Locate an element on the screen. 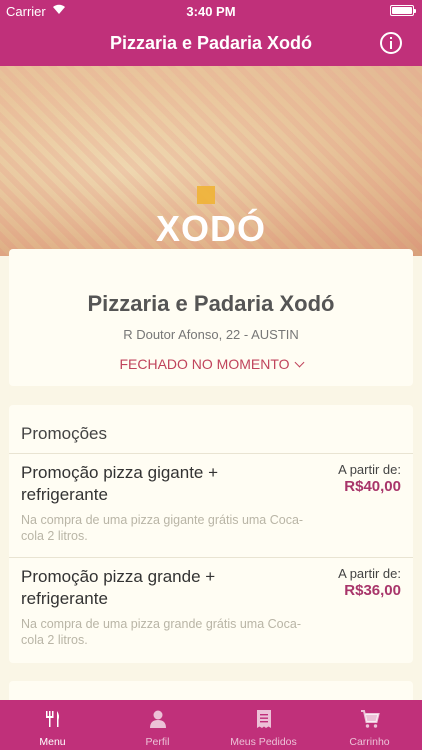 The image size is (422, 750). tab-menu: Menu is located at coordinates (52, 725).